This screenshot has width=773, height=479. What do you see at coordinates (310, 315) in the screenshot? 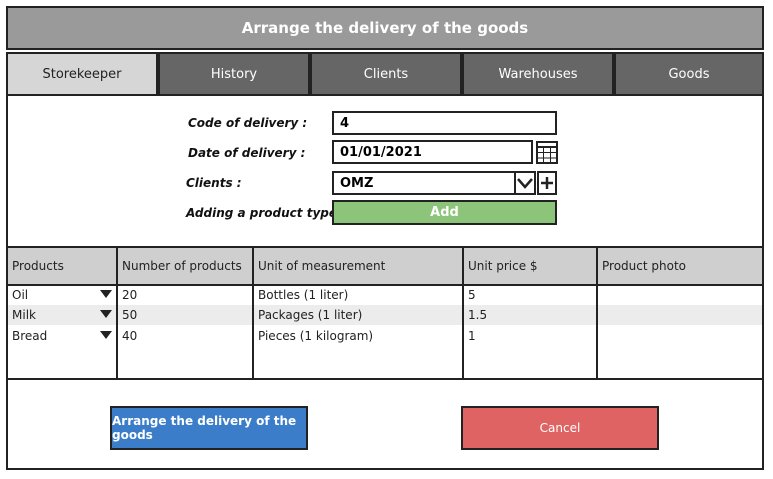
I see `cell-unit: Packages (1 liter)` at bounding box center [310, 315].